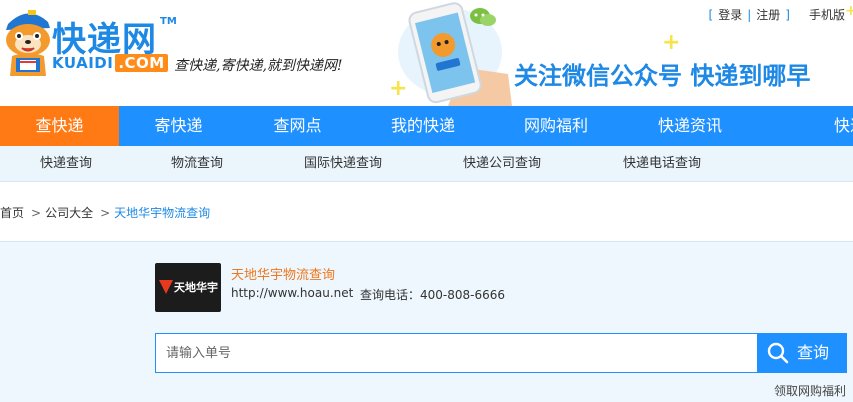  Describe the element at coordinates (810, 390) in the screenshot. I see `shopping-welfare-link: 领取网购福利` at that location.